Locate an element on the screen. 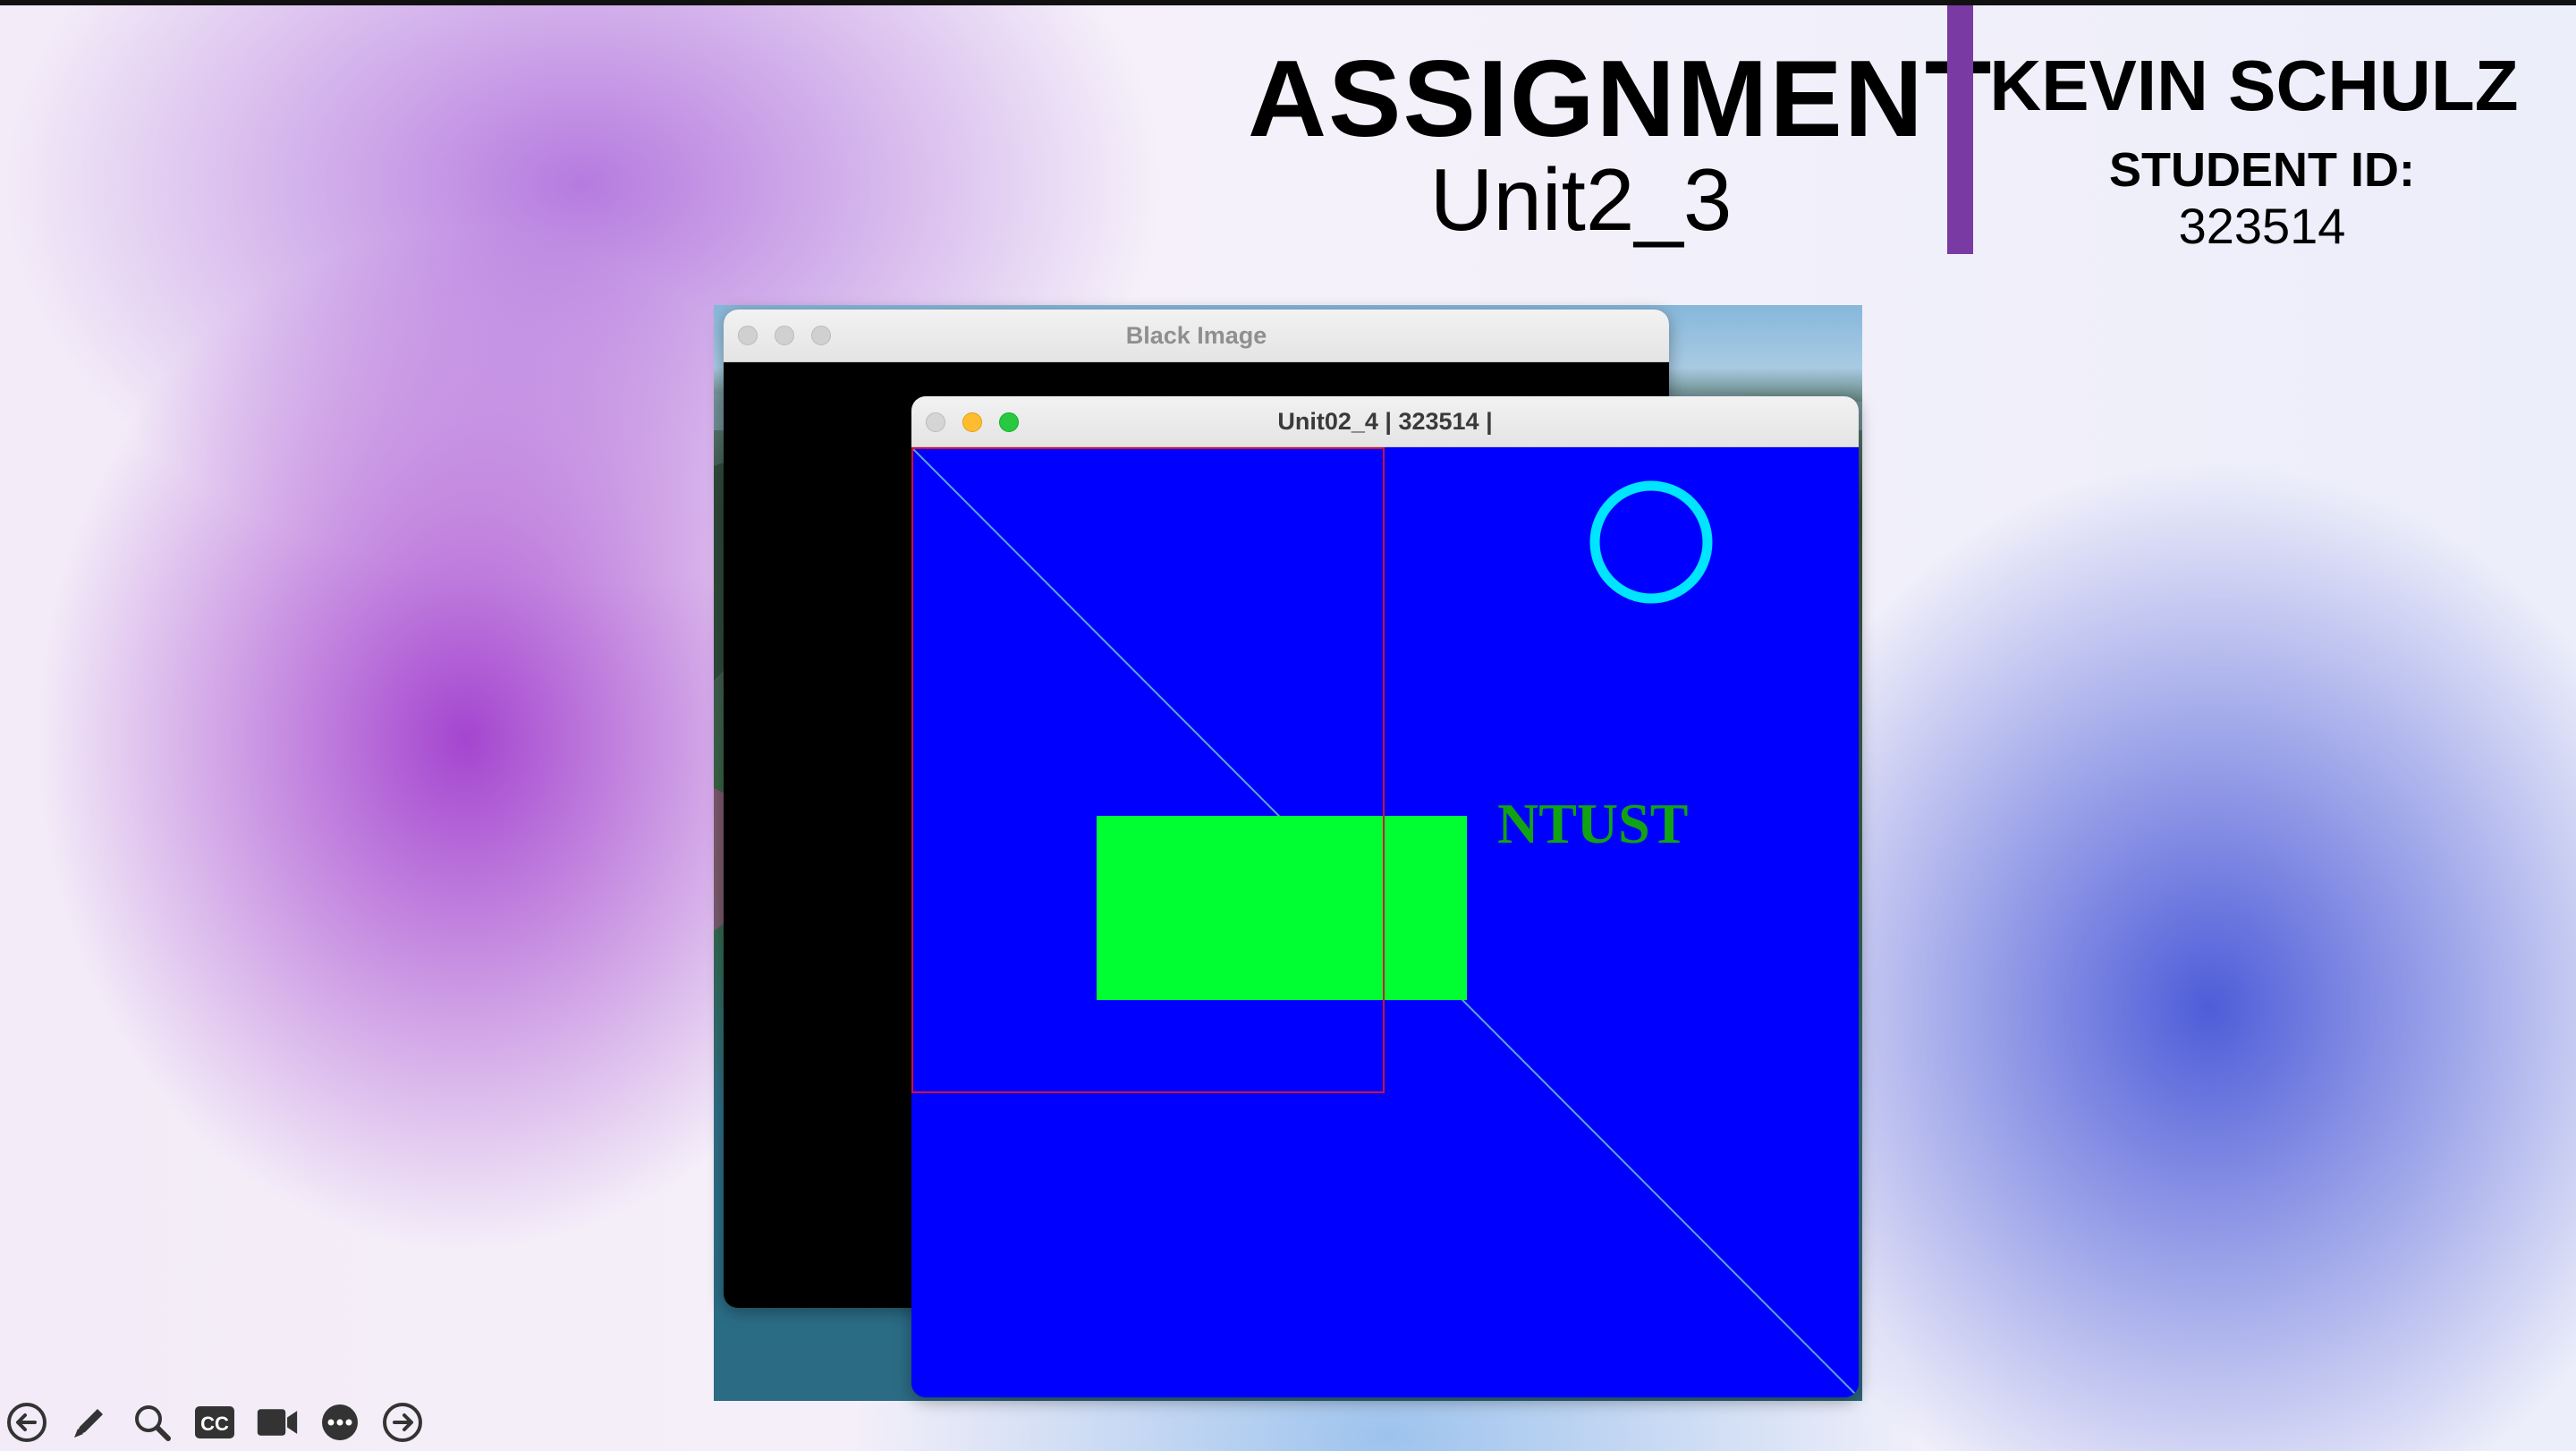 This screenshot has height=1451, width=2576. cc-label: CC is located at coordinates (214, 1424).